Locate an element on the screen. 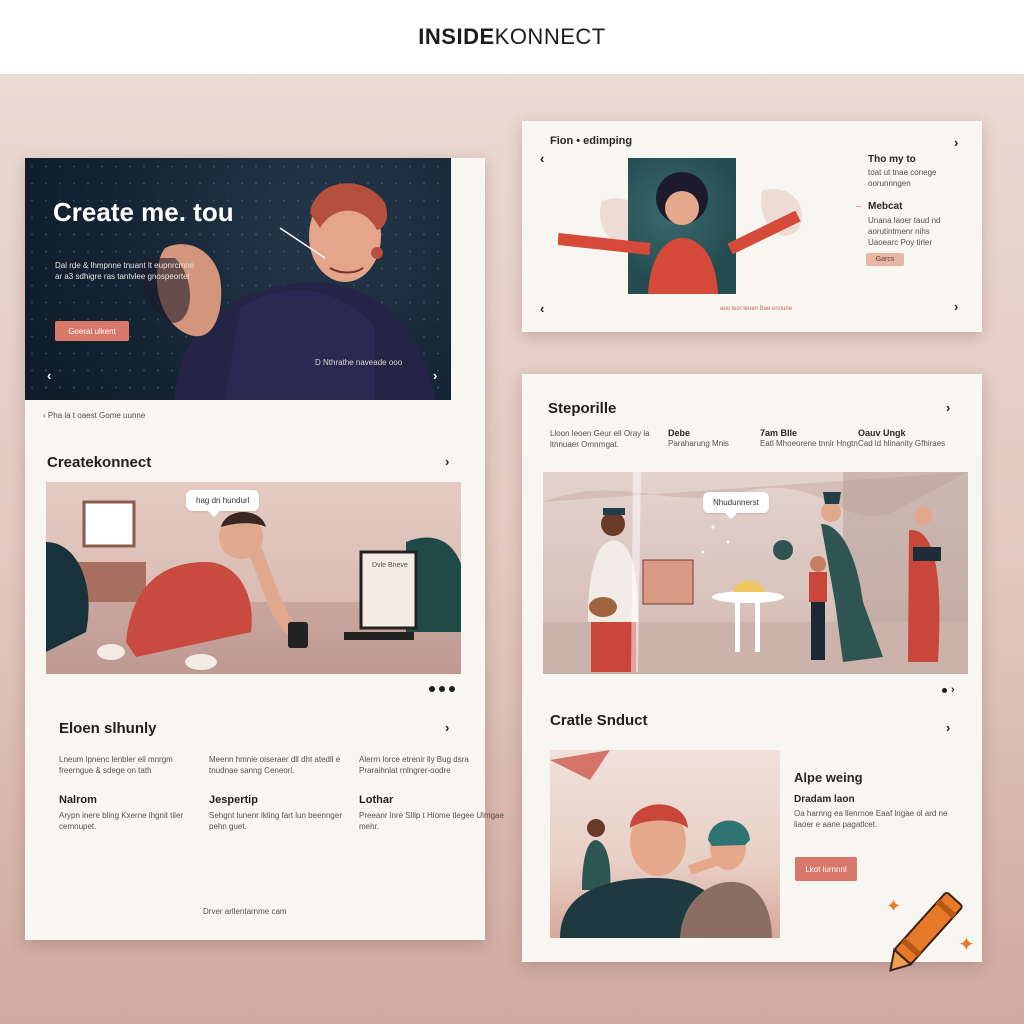 This screenshot has height=1024, width=1024. hero-cta-button: Goeral ulkent is located at coordinates (92, 331).